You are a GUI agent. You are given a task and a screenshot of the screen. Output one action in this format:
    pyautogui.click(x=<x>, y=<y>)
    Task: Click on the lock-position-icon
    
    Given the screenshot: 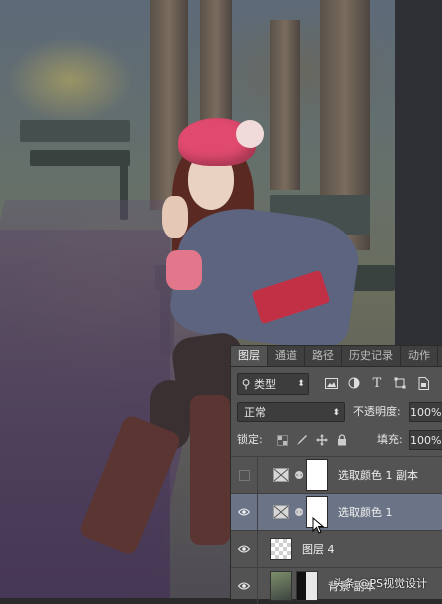 What is the action you would take?
    pyautogui.click(x=322, y=440)
    